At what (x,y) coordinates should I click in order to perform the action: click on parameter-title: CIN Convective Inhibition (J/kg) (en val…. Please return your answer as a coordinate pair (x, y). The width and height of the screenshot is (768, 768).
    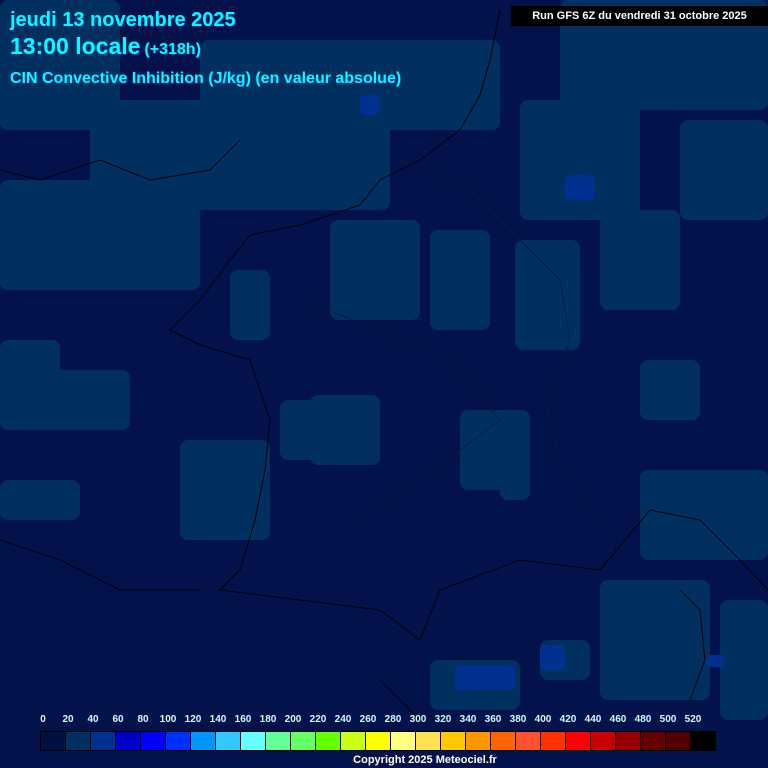
    Looking at the image, I should click on (206, 78).